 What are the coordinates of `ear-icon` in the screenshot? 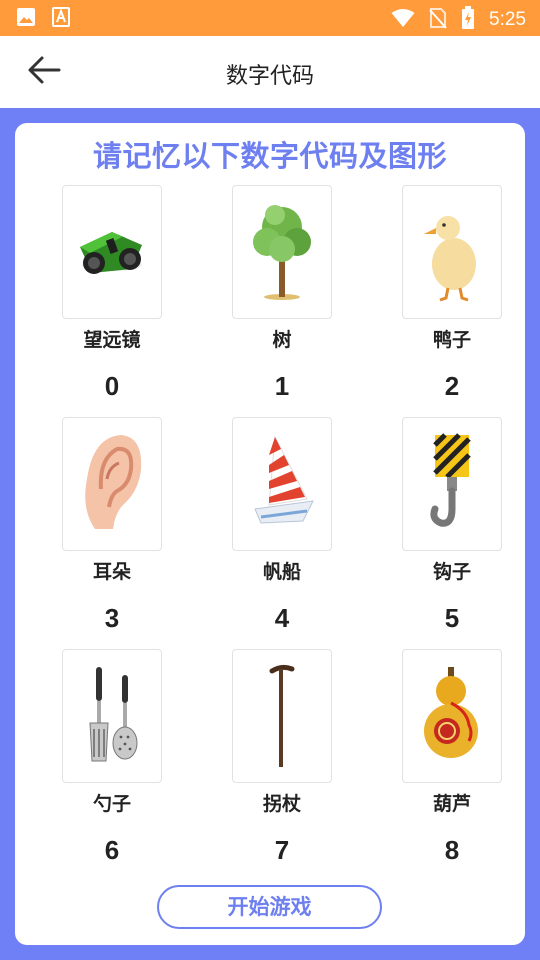 It's located at (112, 484).